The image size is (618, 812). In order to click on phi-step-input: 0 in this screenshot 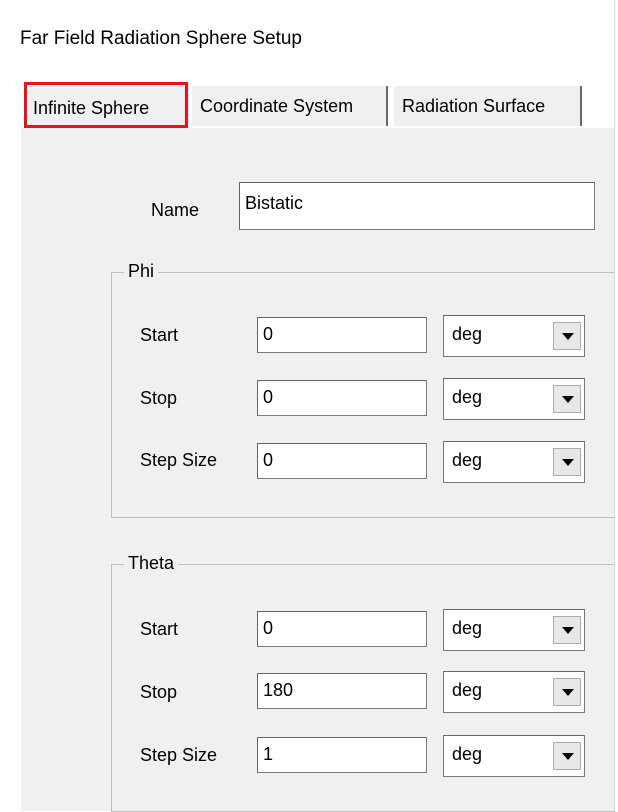, I will do `click(342, 461)`.